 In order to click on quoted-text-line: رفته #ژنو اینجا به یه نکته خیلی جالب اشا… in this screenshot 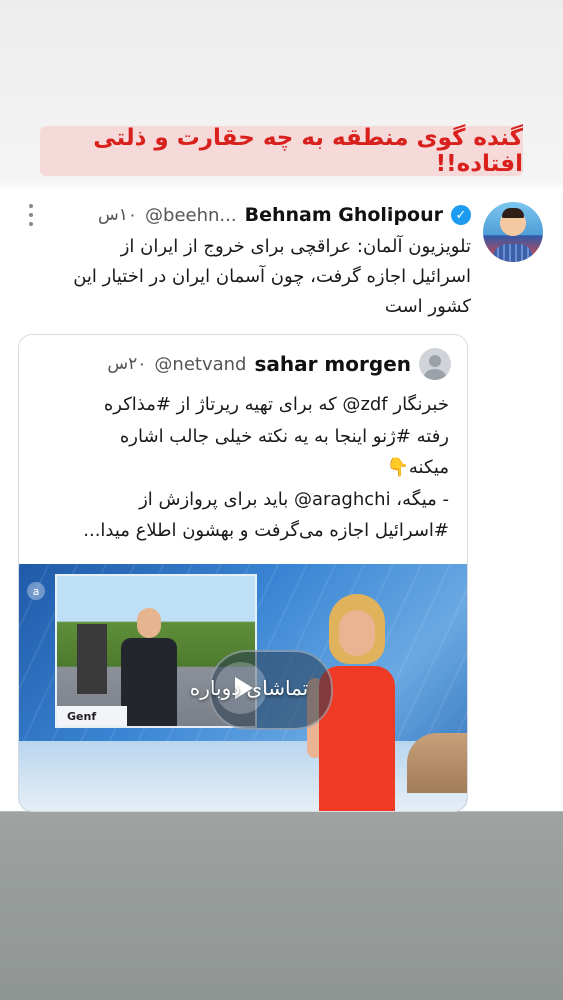, I will do `click(284, 436)`.